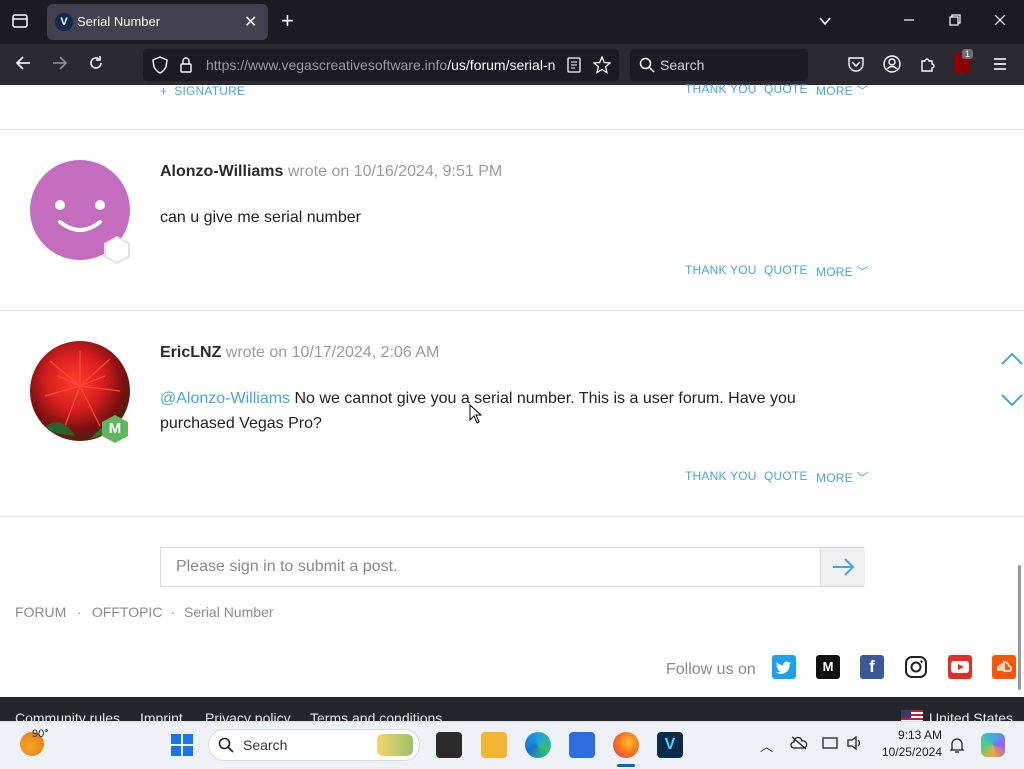 This screenshot has width=1024, height=769. I want to click on tab-close-icon: ✕, so click(250, 22).